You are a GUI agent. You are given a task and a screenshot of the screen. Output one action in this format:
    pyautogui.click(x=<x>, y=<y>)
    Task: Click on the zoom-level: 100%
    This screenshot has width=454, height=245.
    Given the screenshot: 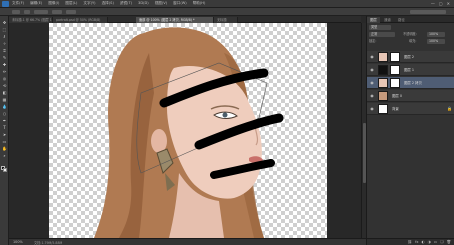 What is the action you would take?
    pyautogui.click(x=18, y=242)
    